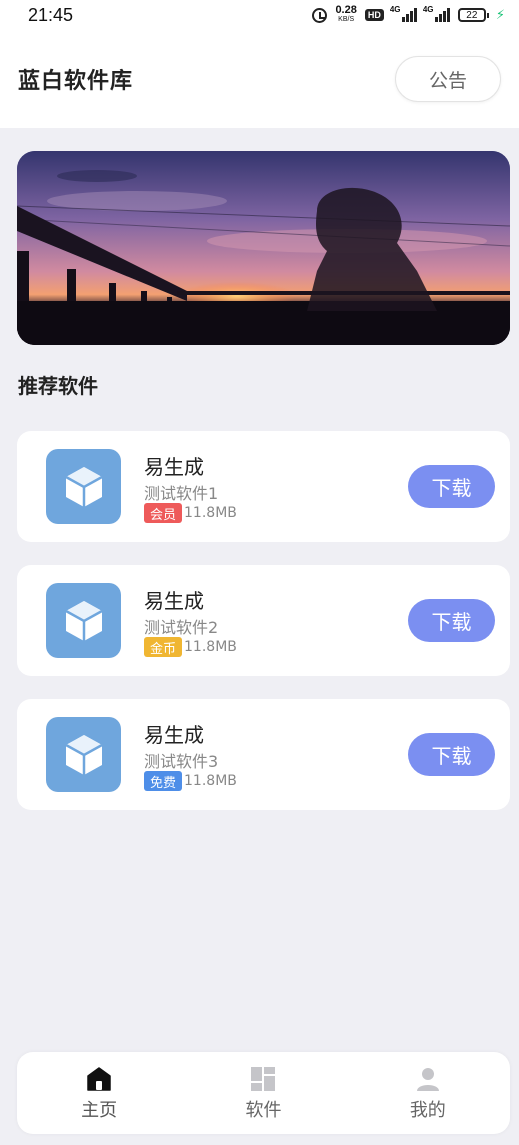 The image size is (519, 1145). I want to click on nav-item-profile: 我的, so click(428, 1093).